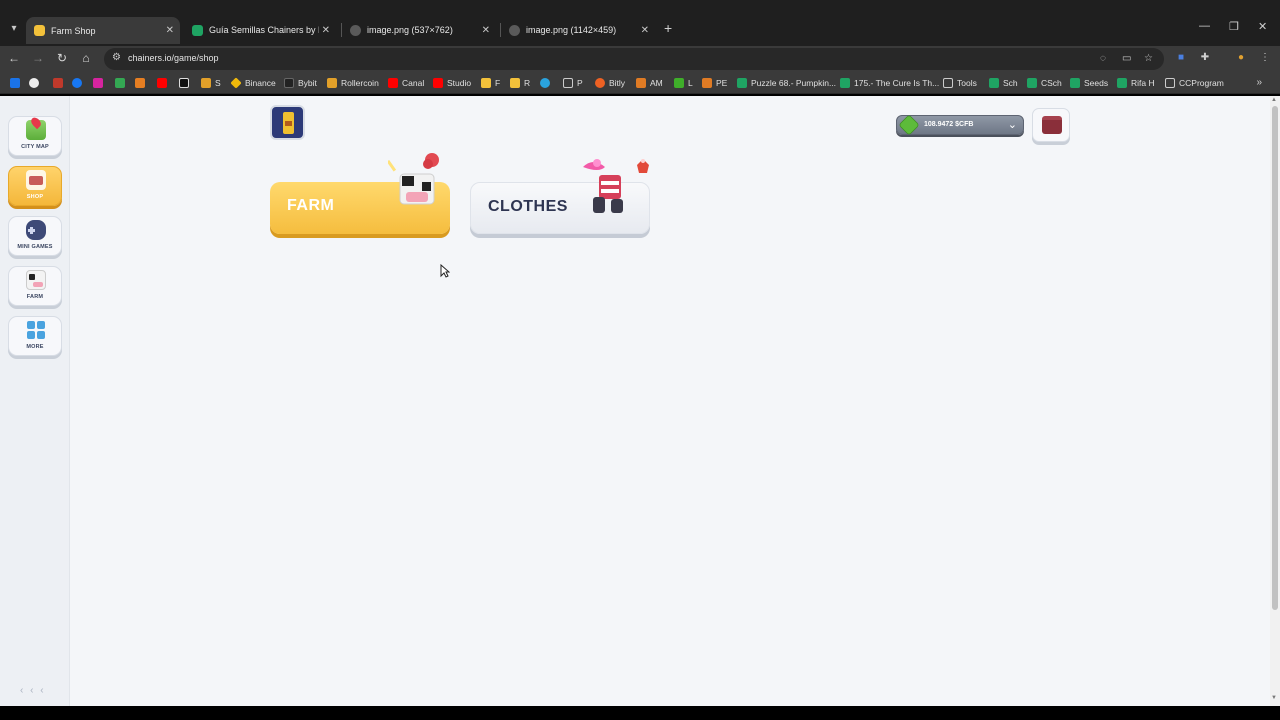  I want to click on collapse-sidebar-icon: ‹ ‹ ‹, so click(33, 690).